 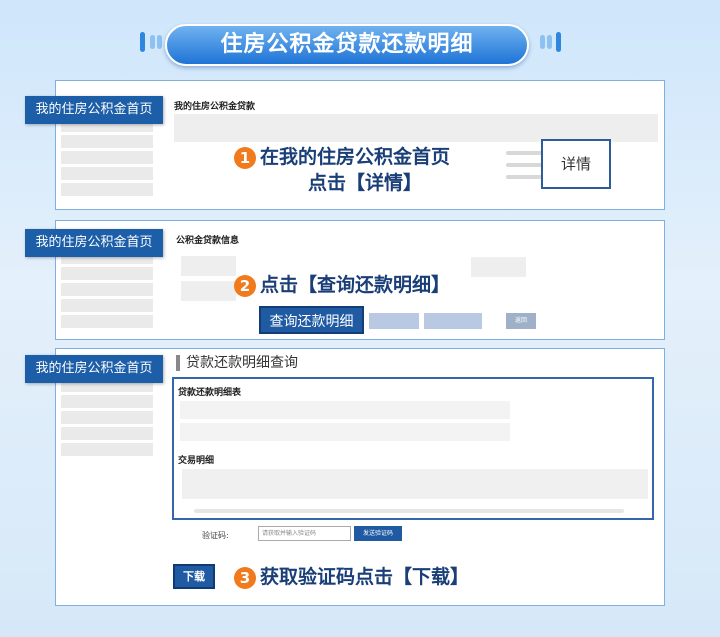 What do you see at coordinates (245, 577) in the screenshot?
I see `step-badge: 3` at bounding box center [245, 577].